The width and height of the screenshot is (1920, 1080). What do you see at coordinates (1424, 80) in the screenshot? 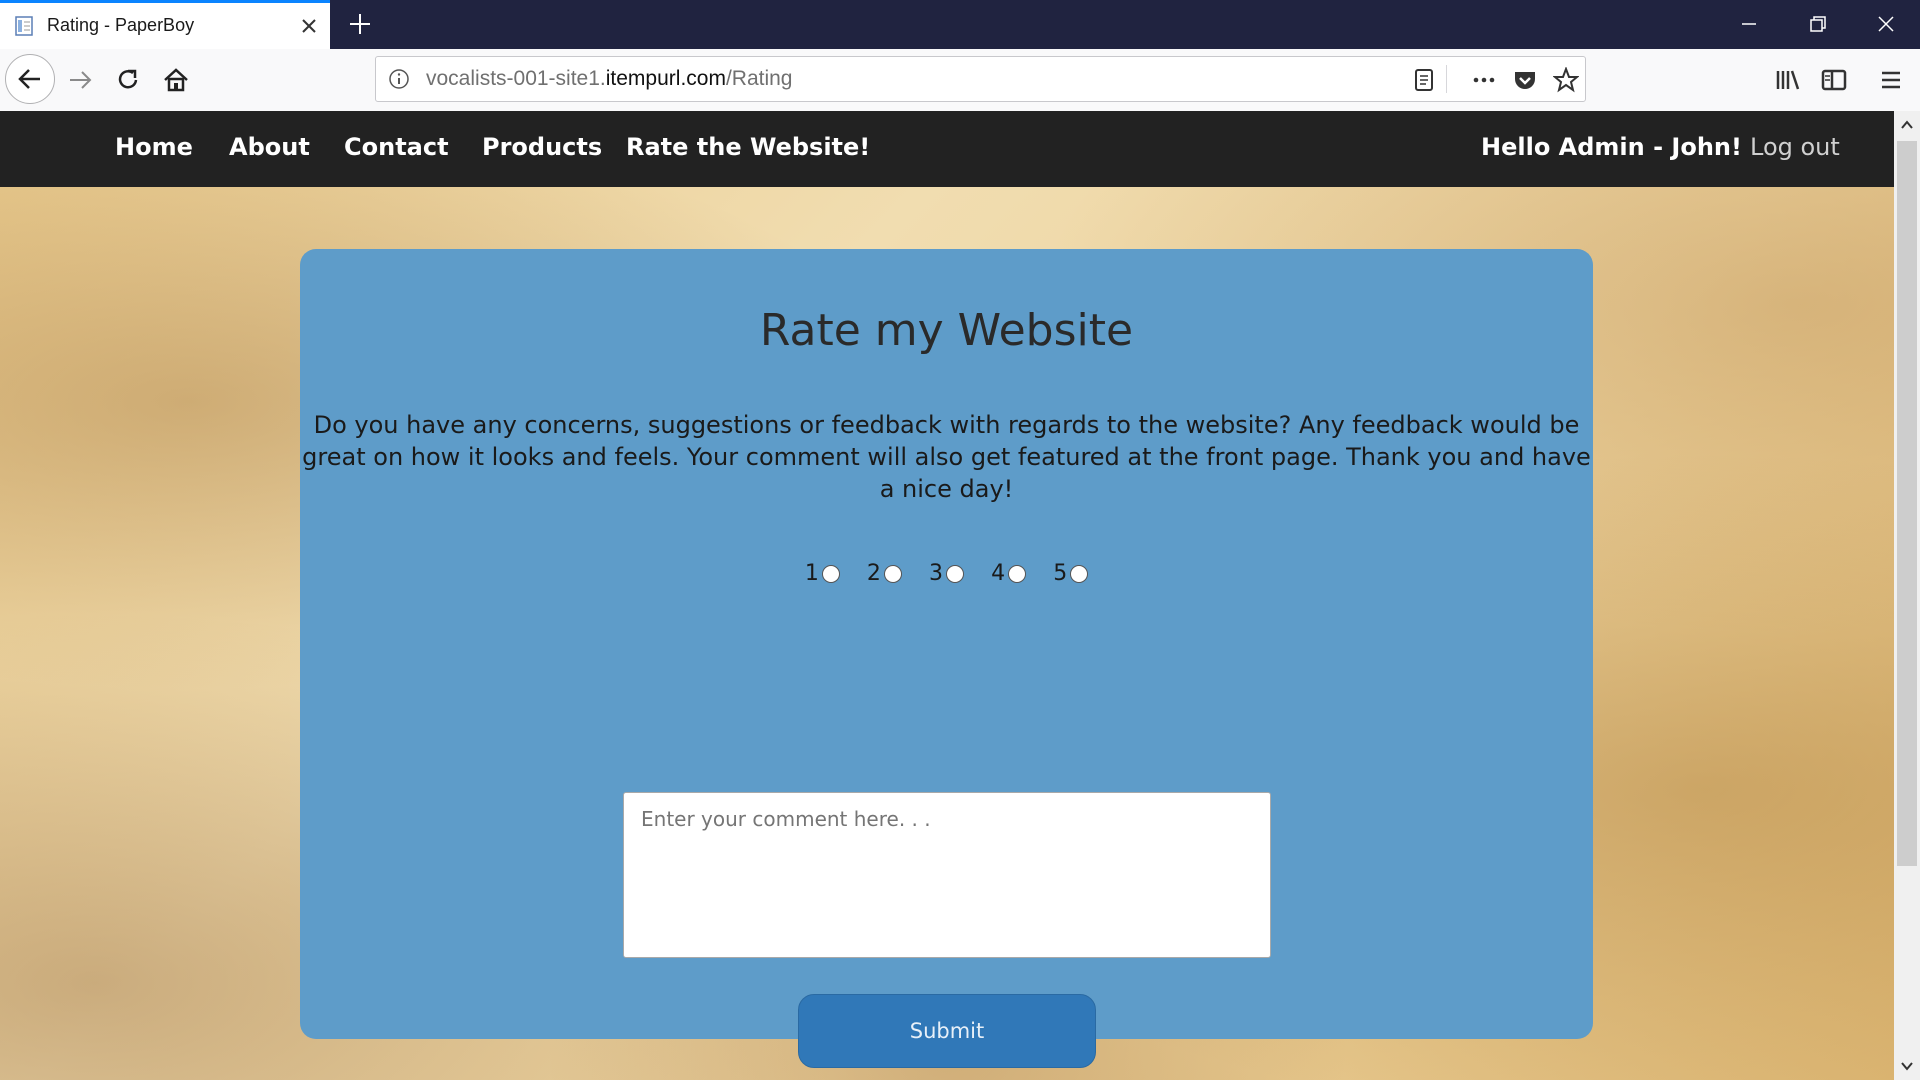
I see `reader-view-icon` at bounding box center [1424, 80].